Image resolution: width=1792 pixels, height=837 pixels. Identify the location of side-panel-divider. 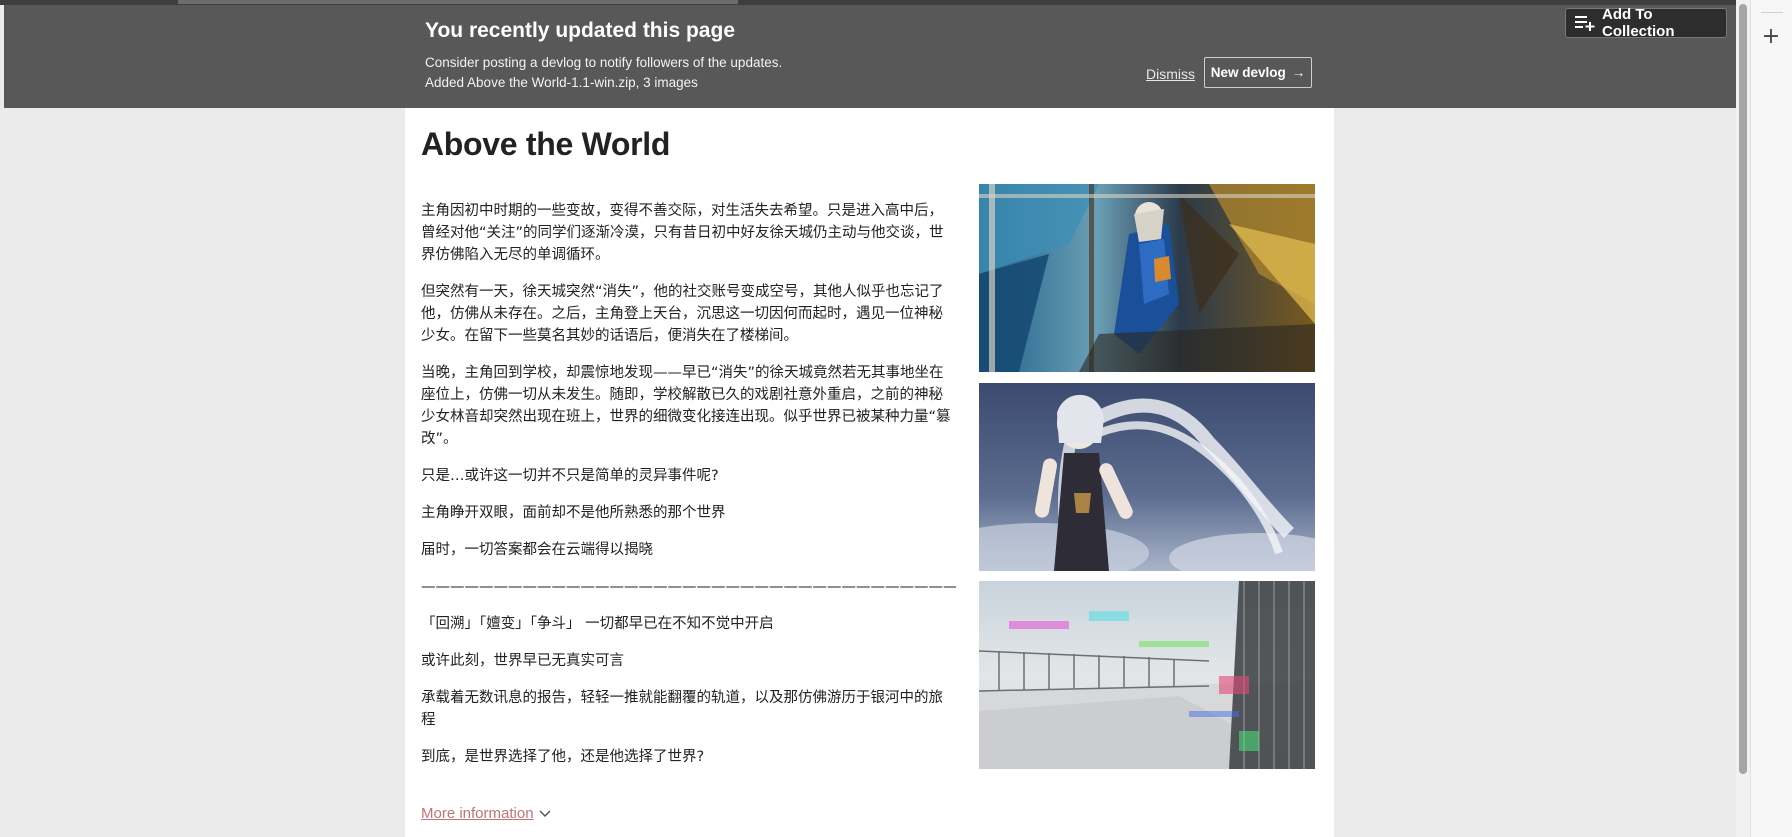
(1772, 12).